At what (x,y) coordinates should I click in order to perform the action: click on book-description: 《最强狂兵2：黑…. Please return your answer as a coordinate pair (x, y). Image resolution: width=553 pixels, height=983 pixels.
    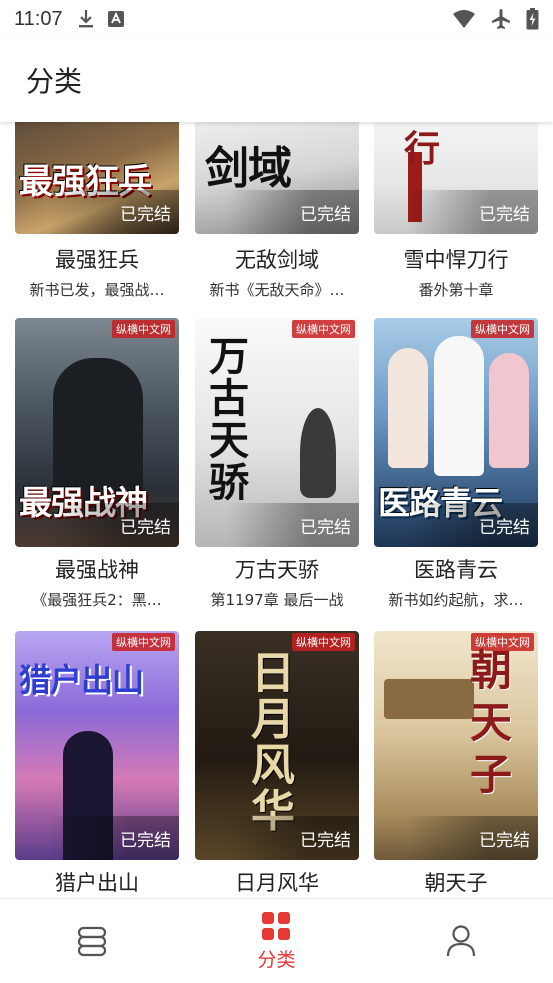
    Looking at the image, I should click on (97, 600).